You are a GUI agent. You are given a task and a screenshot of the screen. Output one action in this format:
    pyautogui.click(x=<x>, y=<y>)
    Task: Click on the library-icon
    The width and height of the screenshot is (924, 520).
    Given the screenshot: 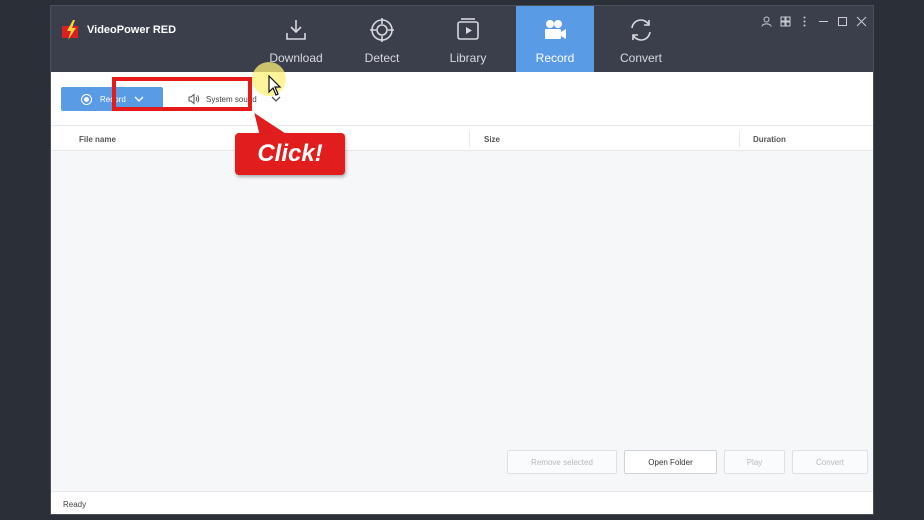 What is the action you would take?
    pyautogui.click(x=468, y=29)
    